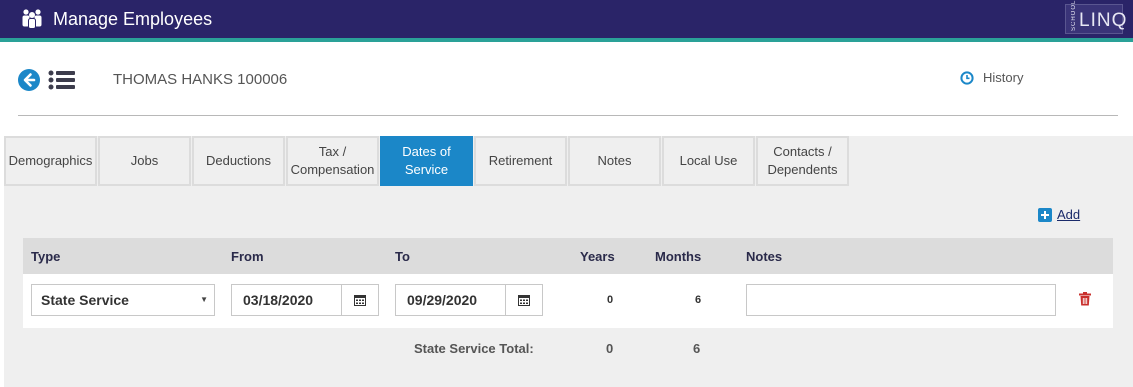  What do you see at coordinates (802, 161) in the screenshot?
I see `tab-contacts-dependents: Contacts / Dependents` at bounding box center [802, 161].